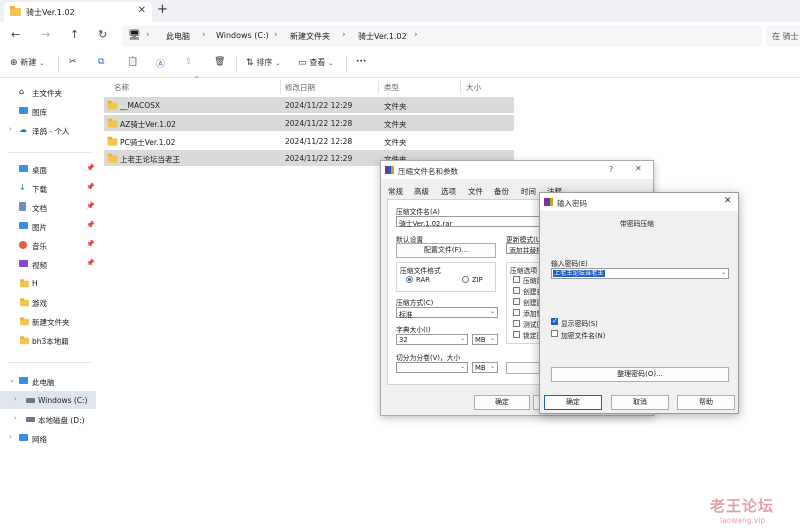  What do you see at coordinates (315, 62) in the screenshot?
I see `view-button: ▭ 查看 ⌄` at bounding box center [315, 62].